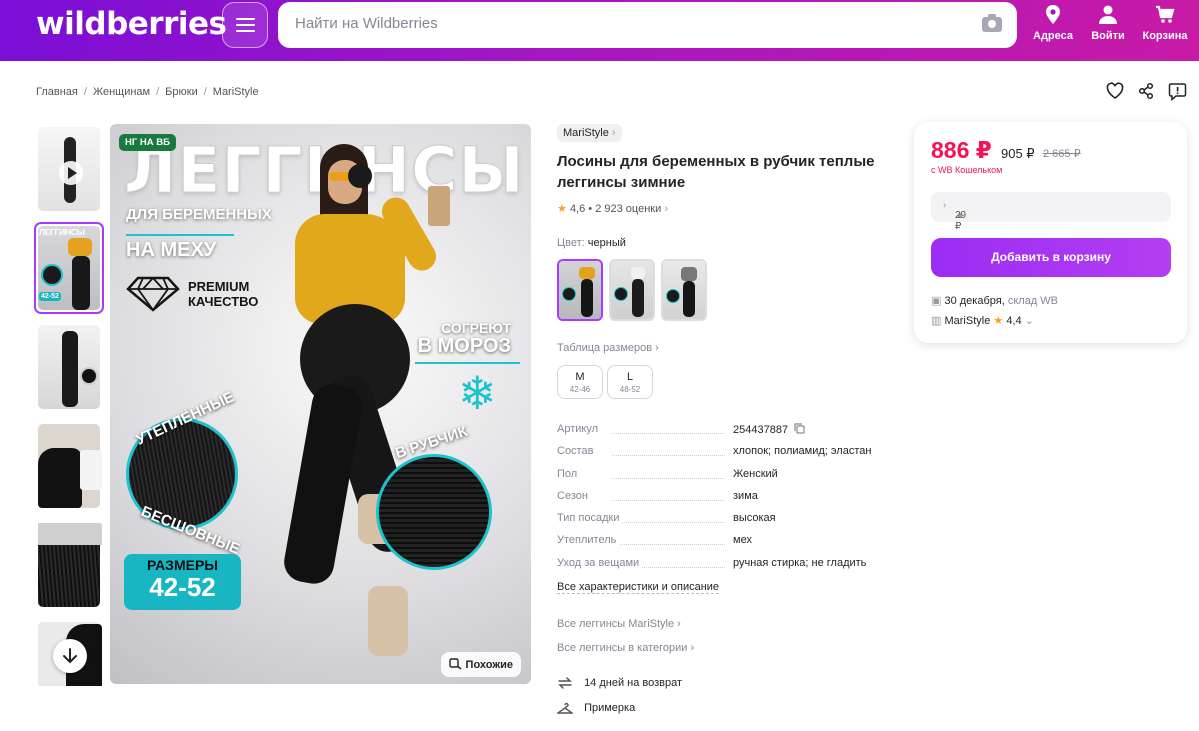 The height and width of the screenshot is (731, 1199). Describe the element at coordinates (727, 567) in the screenshot. I see `spec-row: Уход за вещами ручная стирка; не гладить` at that location.